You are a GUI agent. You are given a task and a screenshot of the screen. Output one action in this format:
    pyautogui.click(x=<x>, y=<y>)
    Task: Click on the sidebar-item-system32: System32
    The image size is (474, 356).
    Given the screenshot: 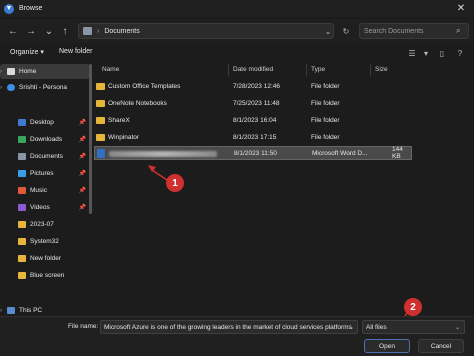 What is the action you would take?
    pyautogui.click(x=45, y=241)
    